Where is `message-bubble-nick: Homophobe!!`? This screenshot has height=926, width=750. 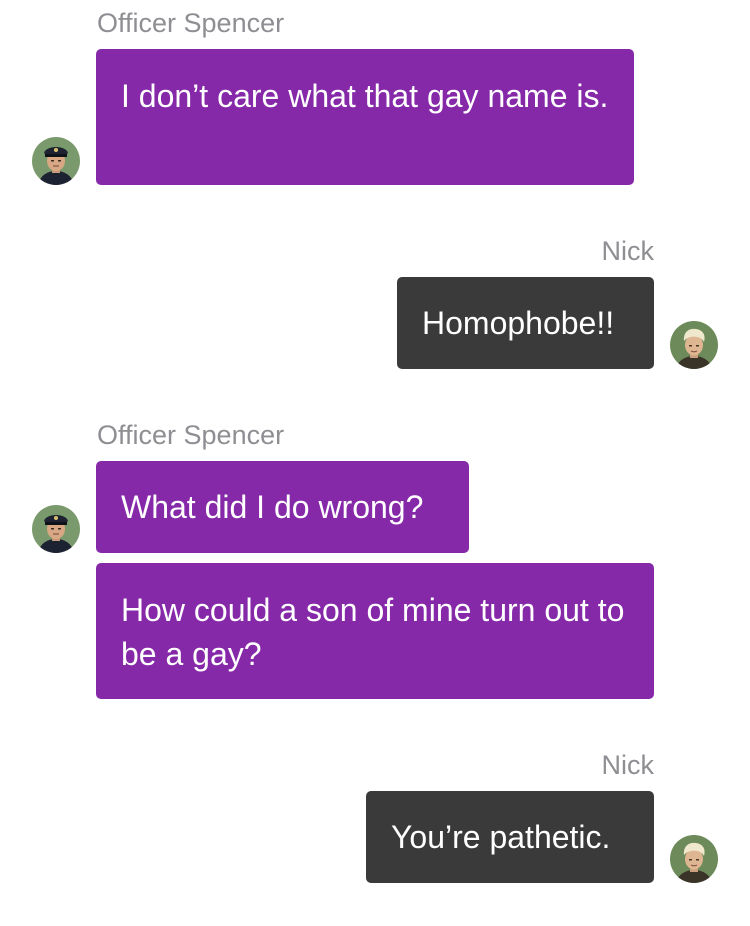
message-bubble-nick: Homophobe!! is located at coordinates (525, 323).